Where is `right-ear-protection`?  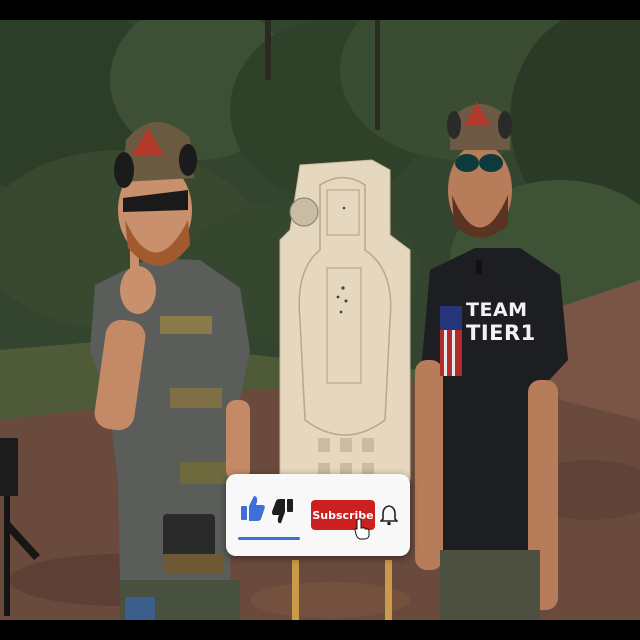 right-ear-protection is located at coordinates (454, 125).